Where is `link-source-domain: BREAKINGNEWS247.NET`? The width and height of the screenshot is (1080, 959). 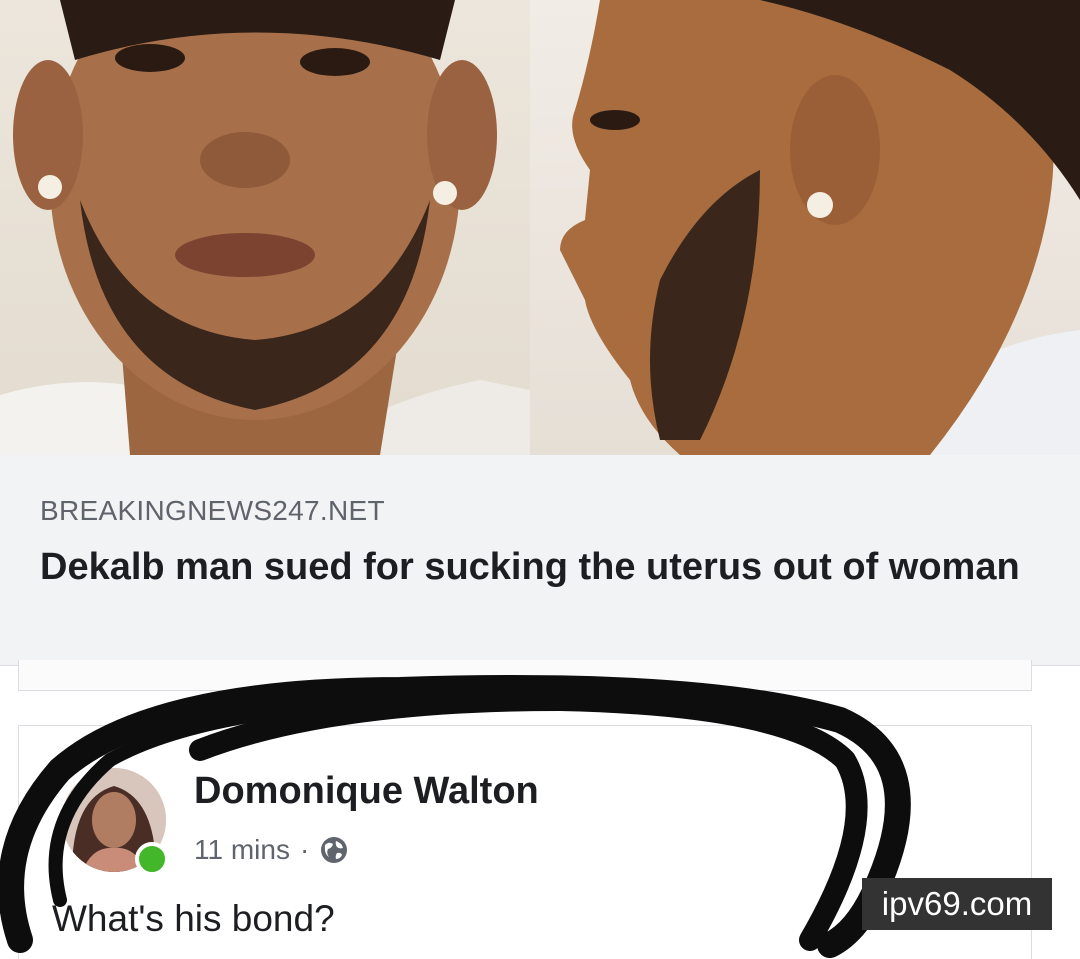
link-source-domain: BREAKINGNEWS247.NET is located at coordinates (212, 510).